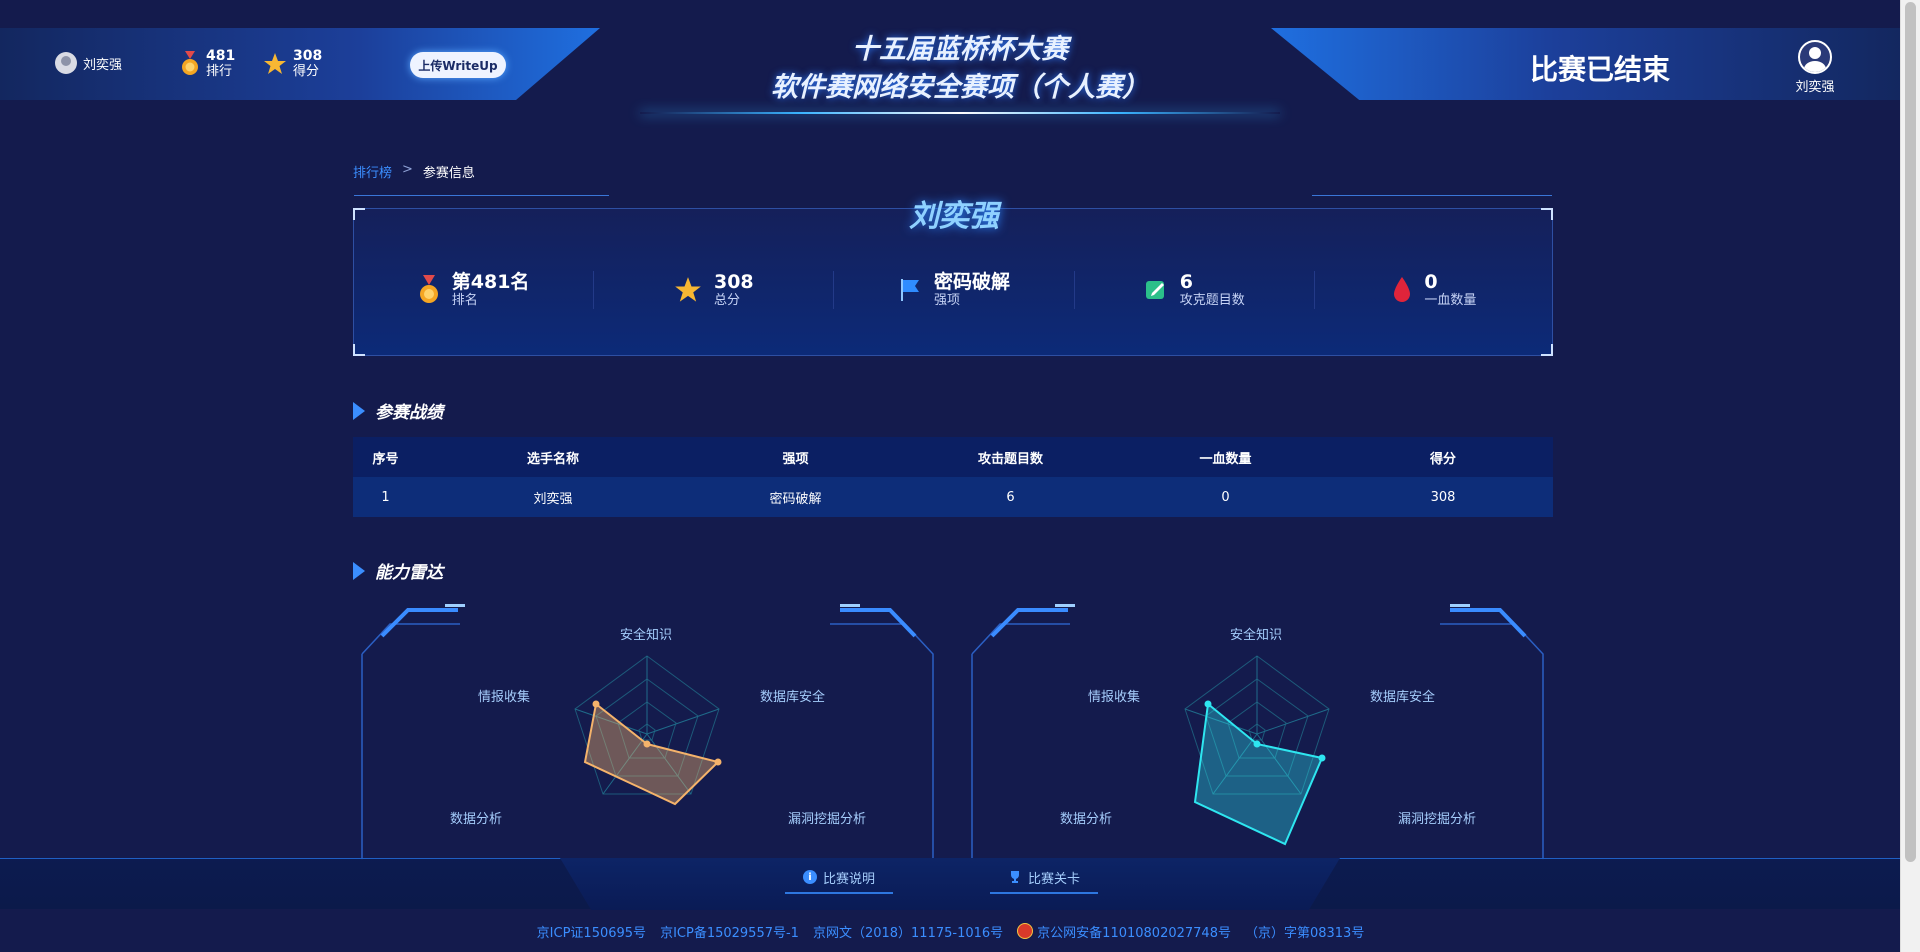 The height and width of the screenshot is (952, 1920). I want to click on table-header-row: 序号 选手名称 强项 攻击题目数 一血数量 得分, so click(953, 457).